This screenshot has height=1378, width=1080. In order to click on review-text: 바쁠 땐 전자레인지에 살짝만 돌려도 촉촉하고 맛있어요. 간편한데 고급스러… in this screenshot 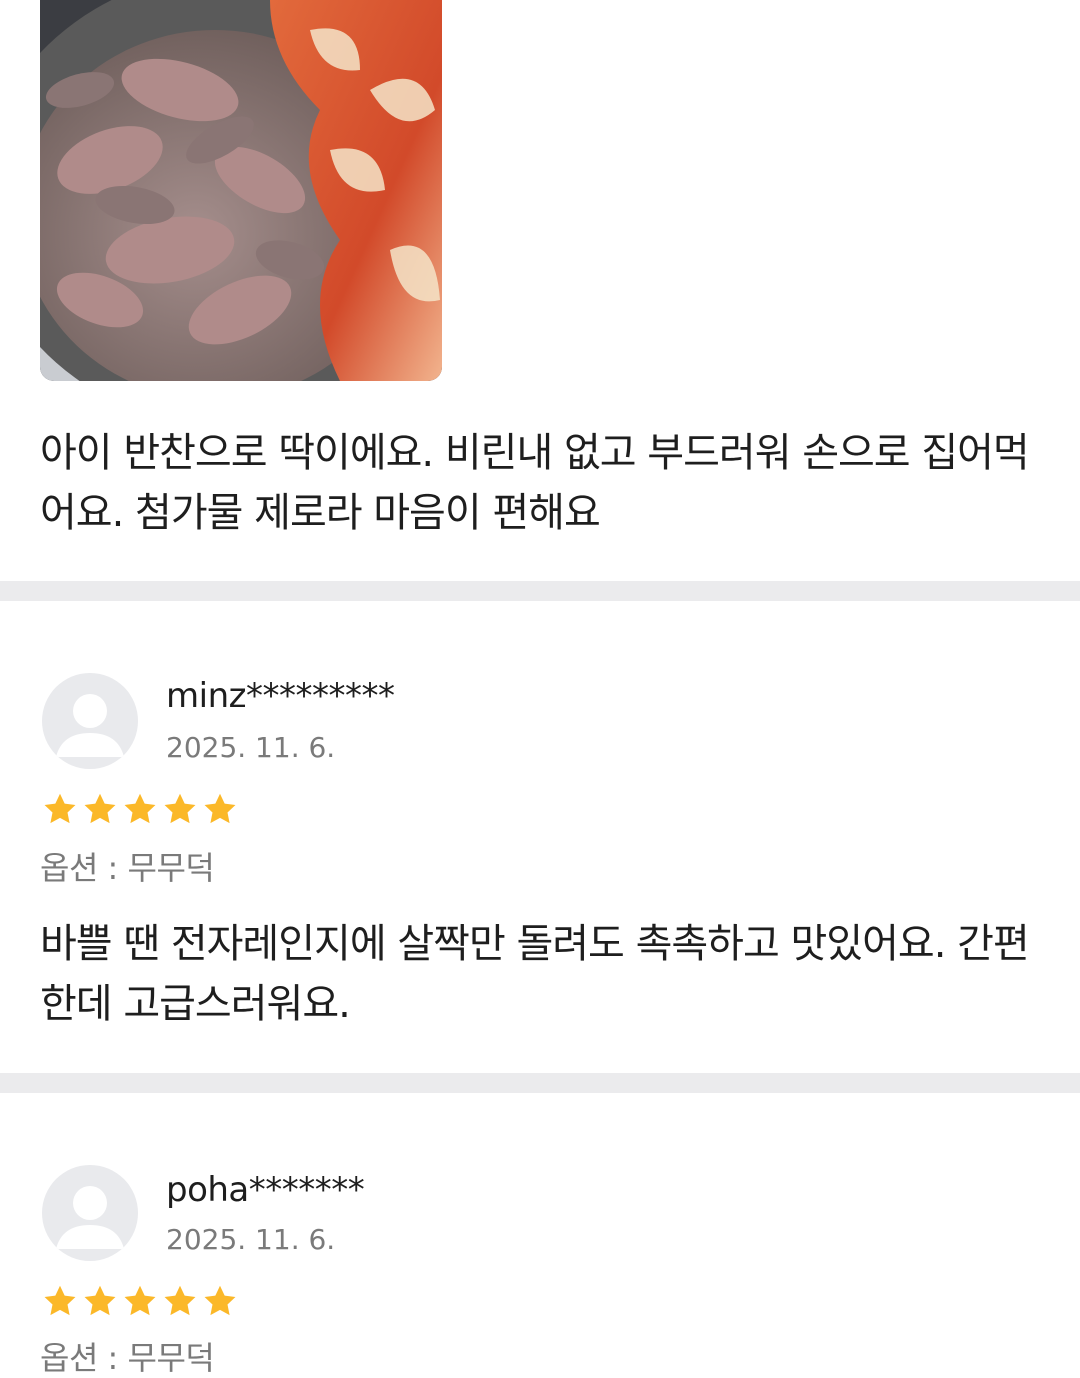, I will do `click(535, 974)`.